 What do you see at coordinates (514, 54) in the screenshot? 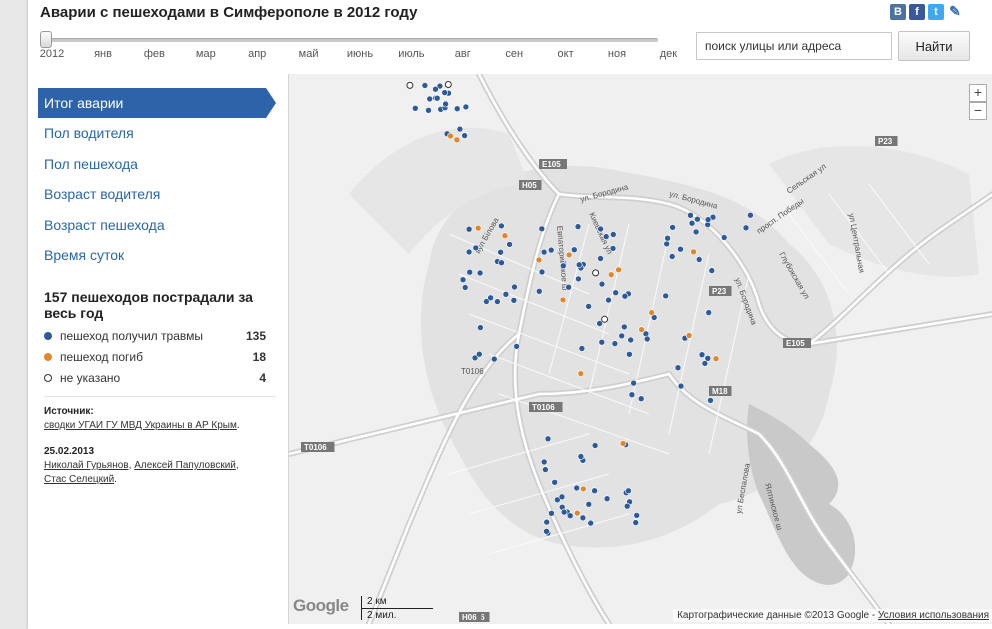
I see `timeline-month-label: сен` at bounding box center [514, 54].